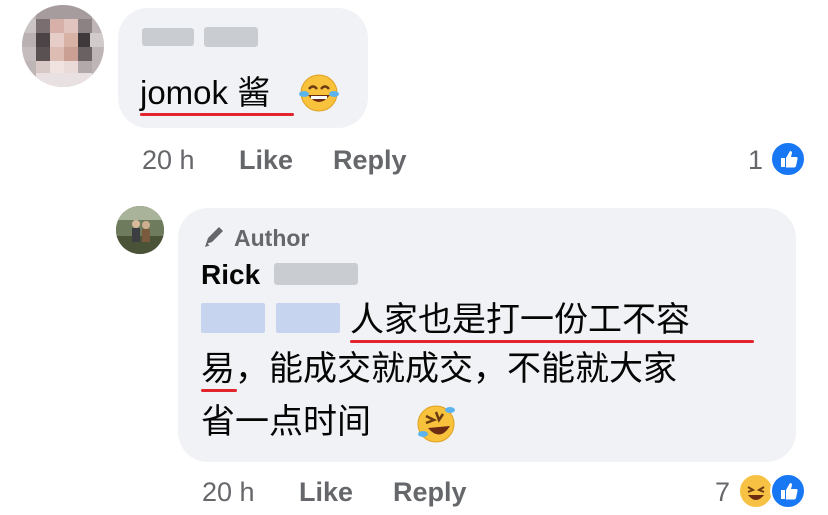  What do you see at coordinates (168, 160) in the screenshot?
I see `comment-timestamp: 20 h` at bounding box center [168, 160].